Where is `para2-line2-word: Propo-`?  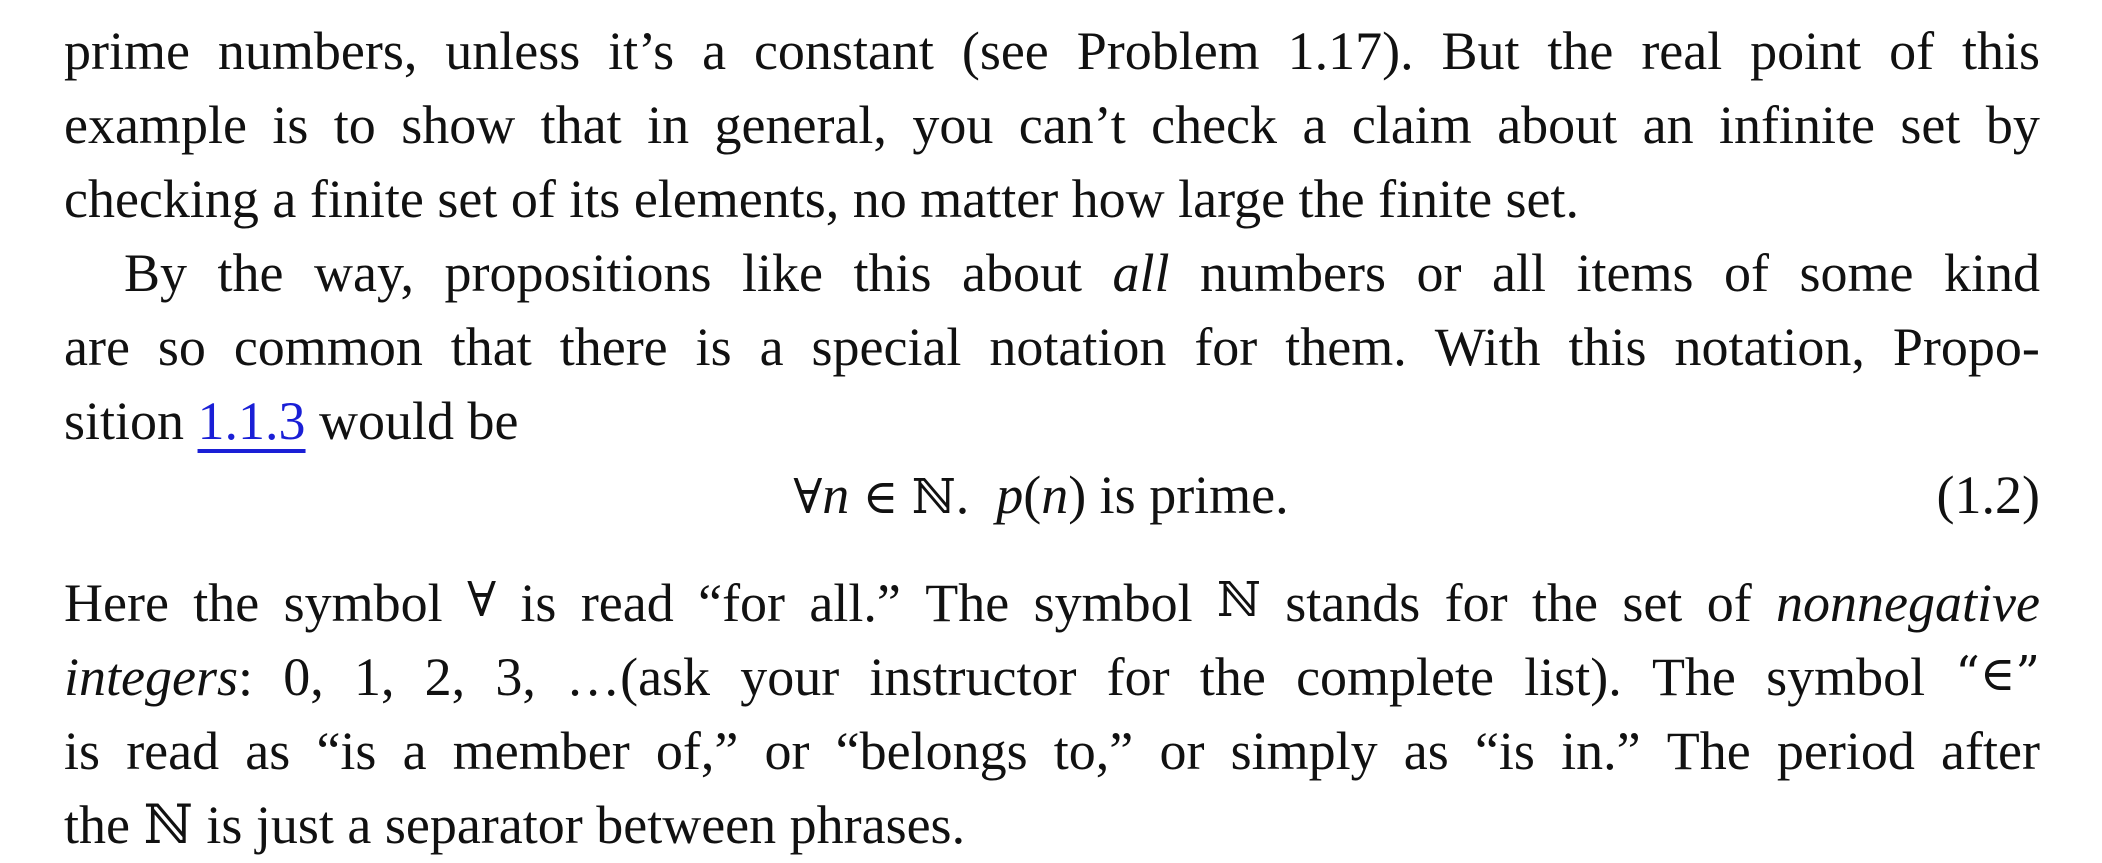 para2-line2-word: Propo- is located at coordinates (1966, 347).